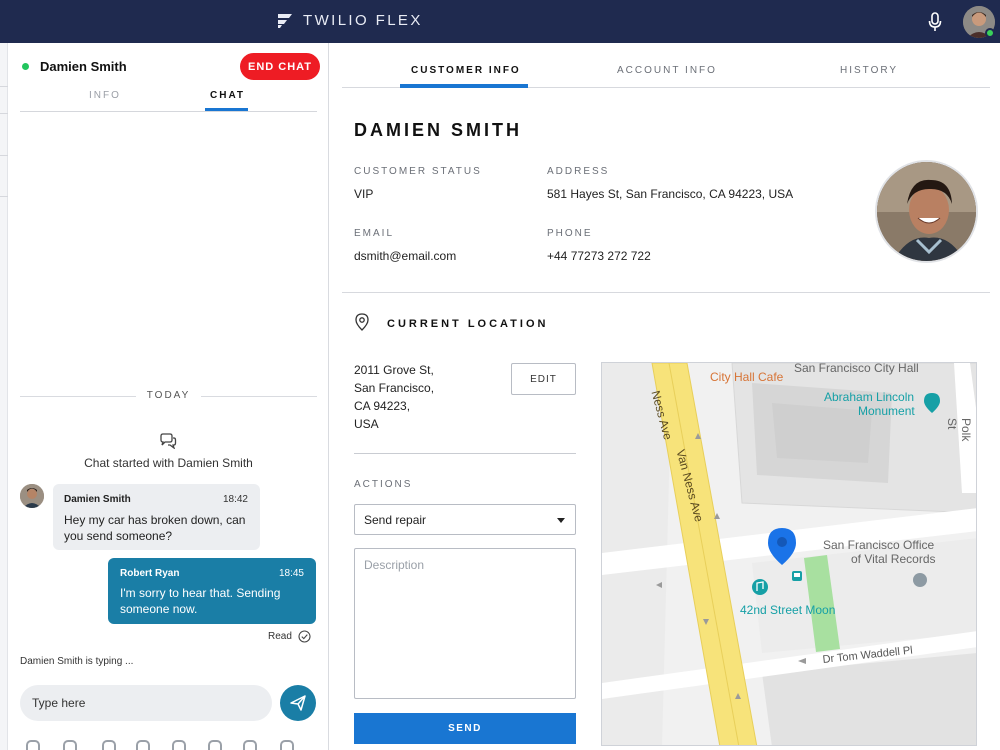  Describe the element at coordinates (893, 559) in the screenshot. I see `map-label-vital-2: of Vital Records` at that location.